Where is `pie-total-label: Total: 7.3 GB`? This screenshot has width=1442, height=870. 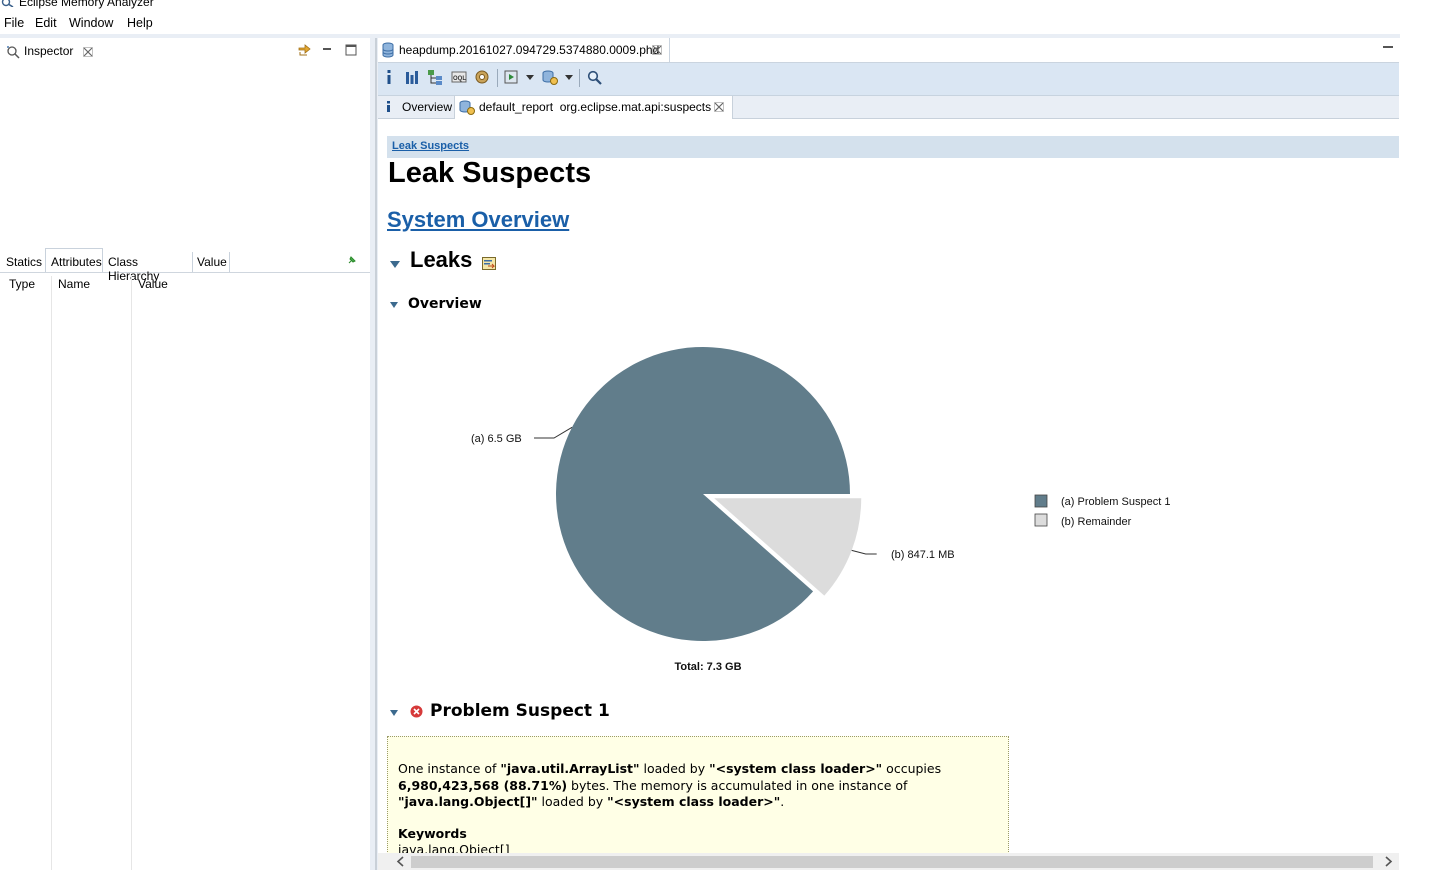 pie-total-label: Total: 7.3 GB is located at coordinates (707, 667).